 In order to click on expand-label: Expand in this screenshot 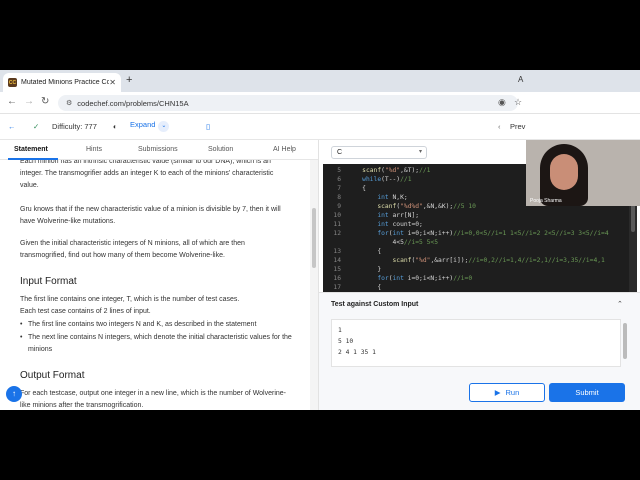, I will do `click(143, 124)`.